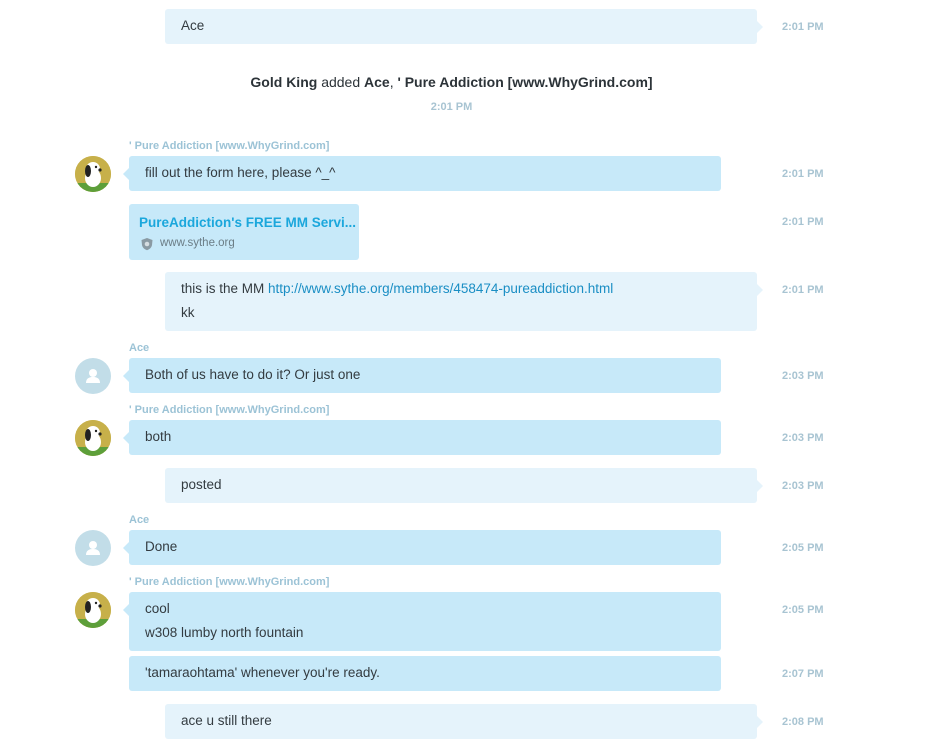 Image resolution: width=942 pixels, height=748 pixels. What do you see at coordinates (147, 244) in the screenshot?
I see `shield-icon` at bounding box center [147, 244].